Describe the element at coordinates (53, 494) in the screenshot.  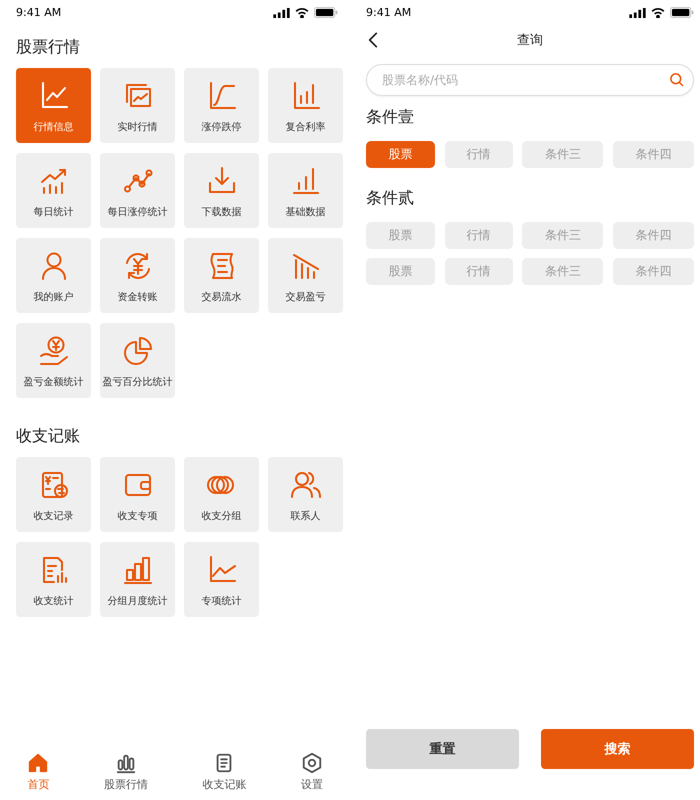
I see `menu-tile: 收支记录` at that location.